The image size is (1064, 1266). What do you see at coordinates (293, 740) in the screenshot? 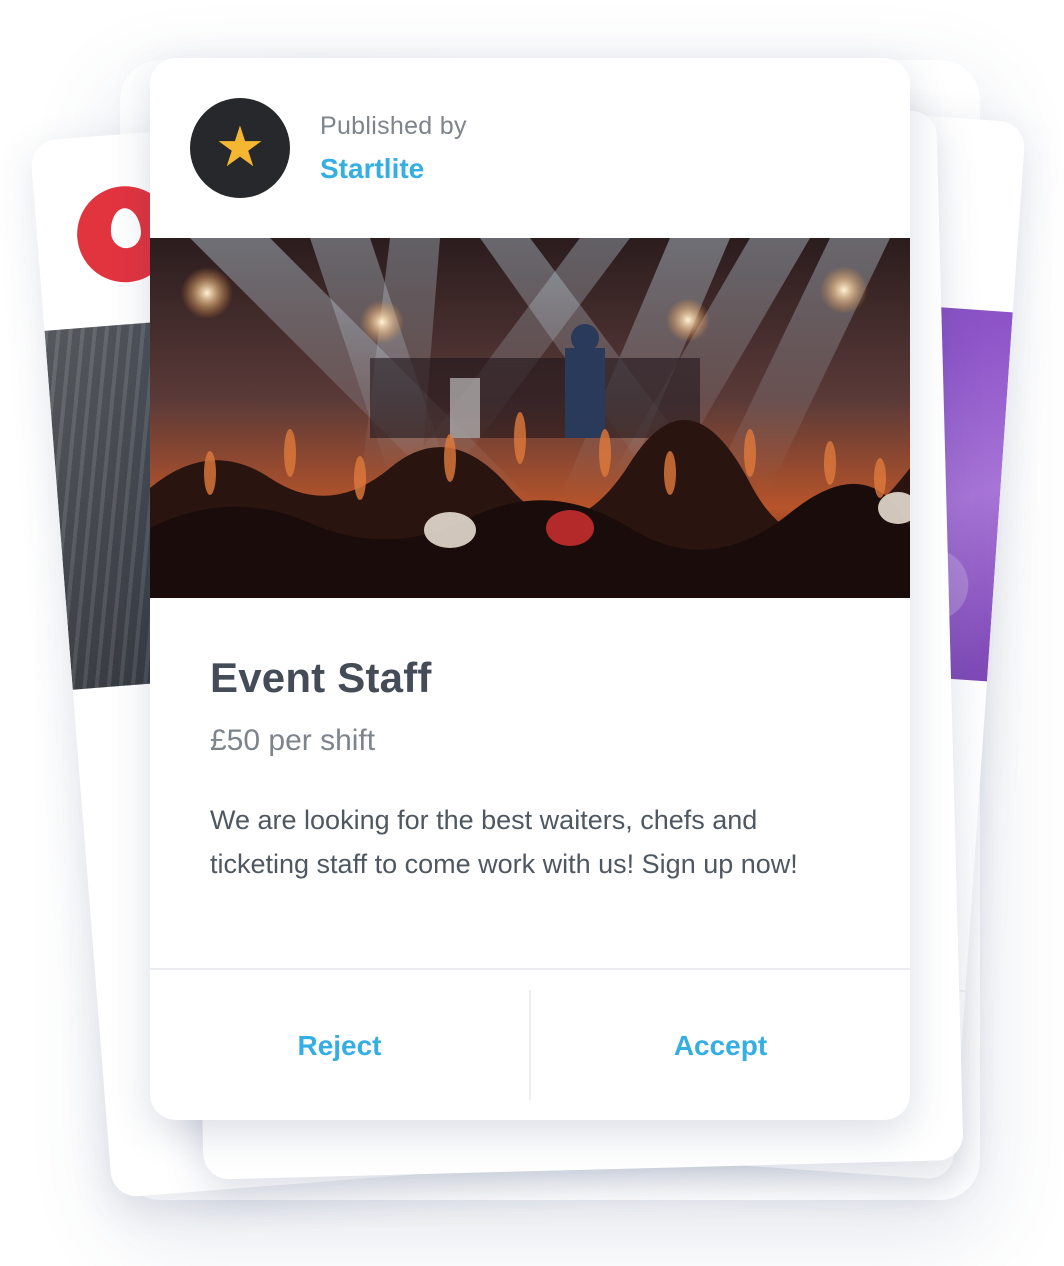
I see `job-pay: £50 per shift` at bounding box center [293, 740].